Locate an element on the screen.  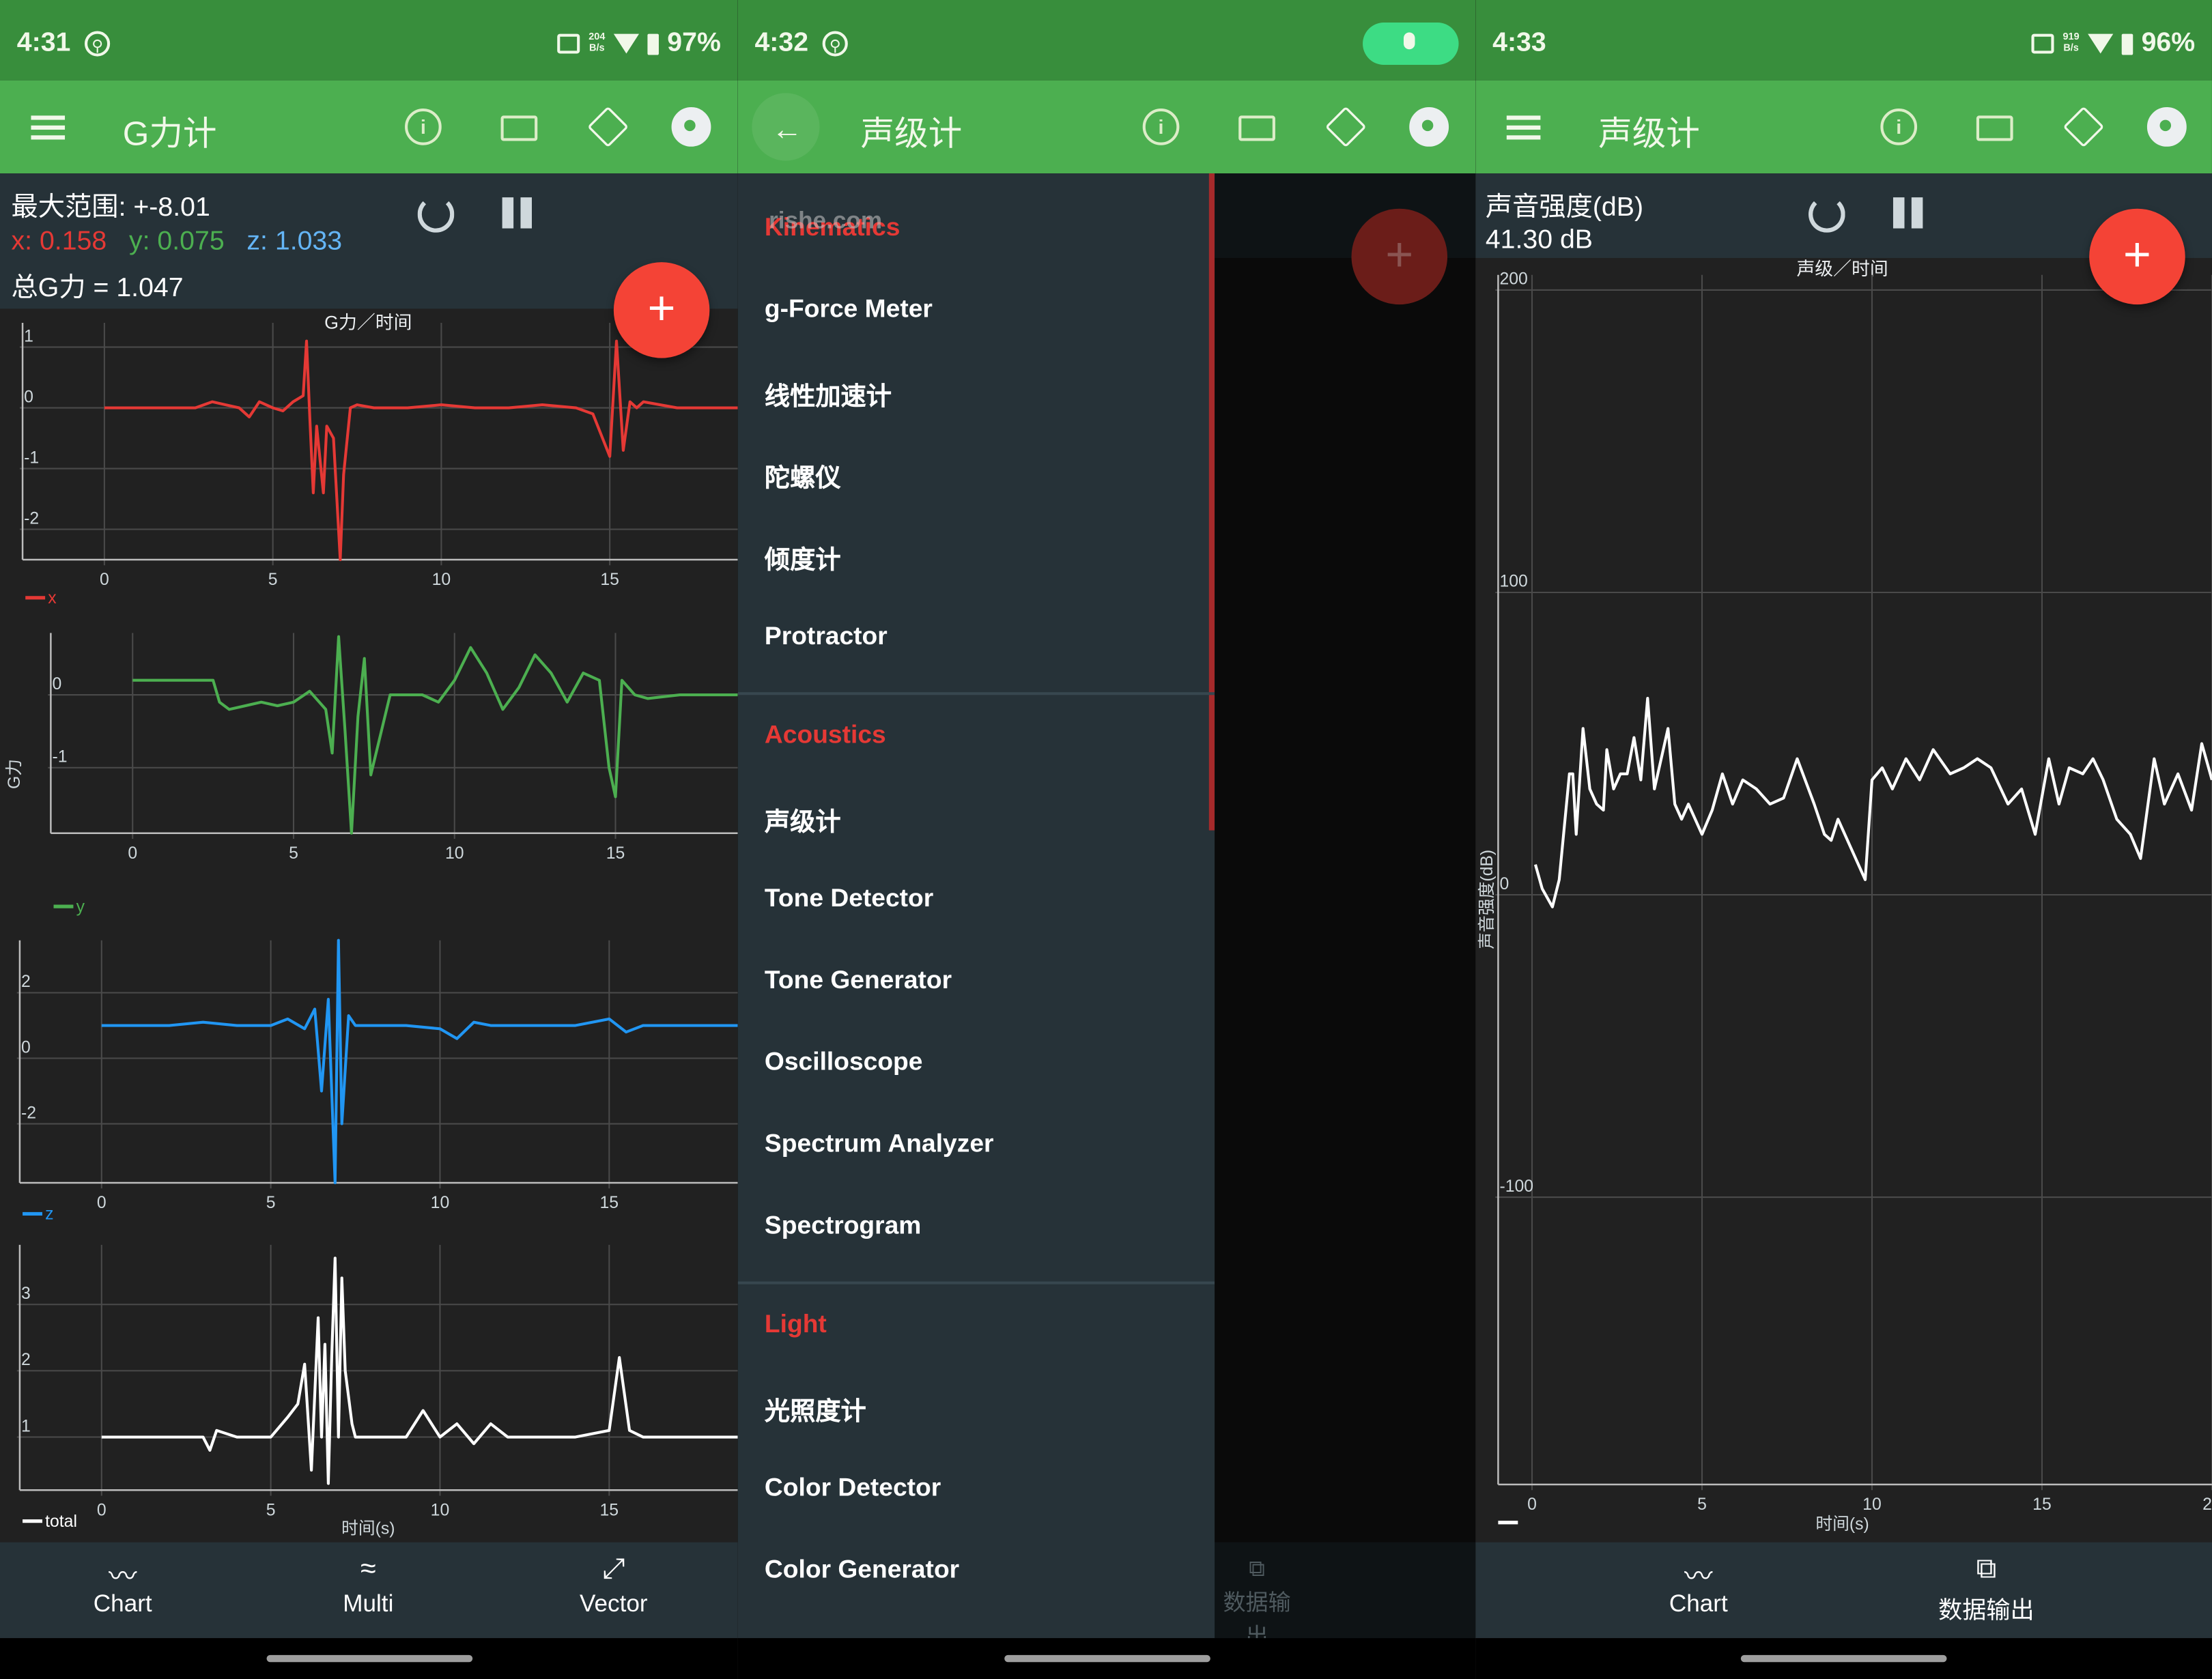
drawer-scrim is located at coordinates (1345, 906).